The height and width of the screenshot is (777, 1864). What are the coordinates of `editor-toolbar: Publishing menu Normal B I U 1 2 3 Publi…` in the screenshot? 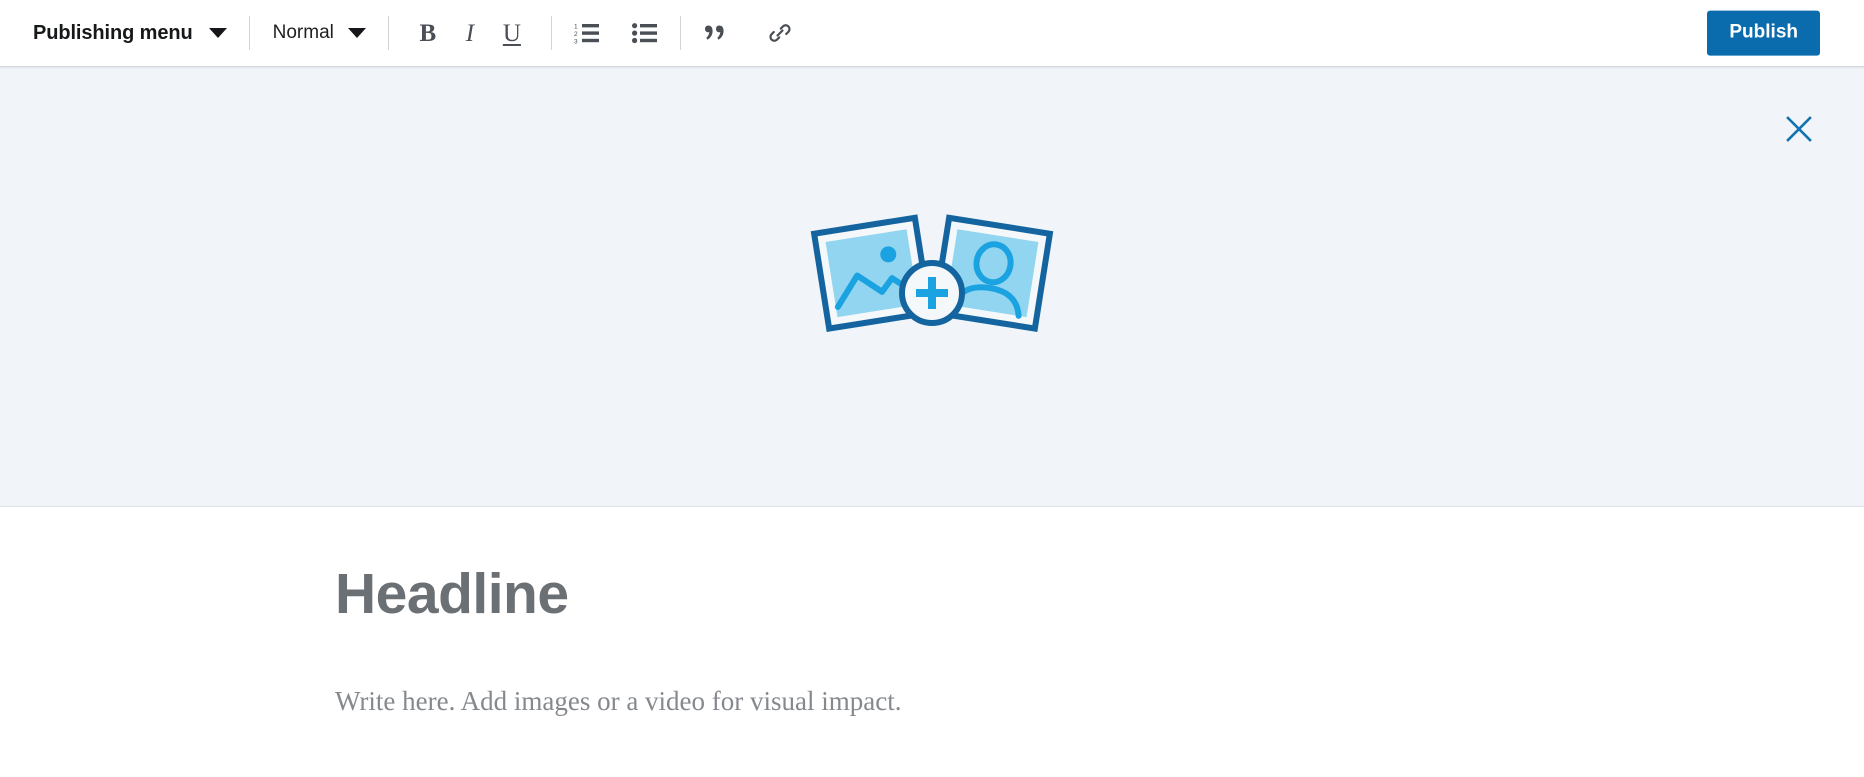 It's located at (932, 33).